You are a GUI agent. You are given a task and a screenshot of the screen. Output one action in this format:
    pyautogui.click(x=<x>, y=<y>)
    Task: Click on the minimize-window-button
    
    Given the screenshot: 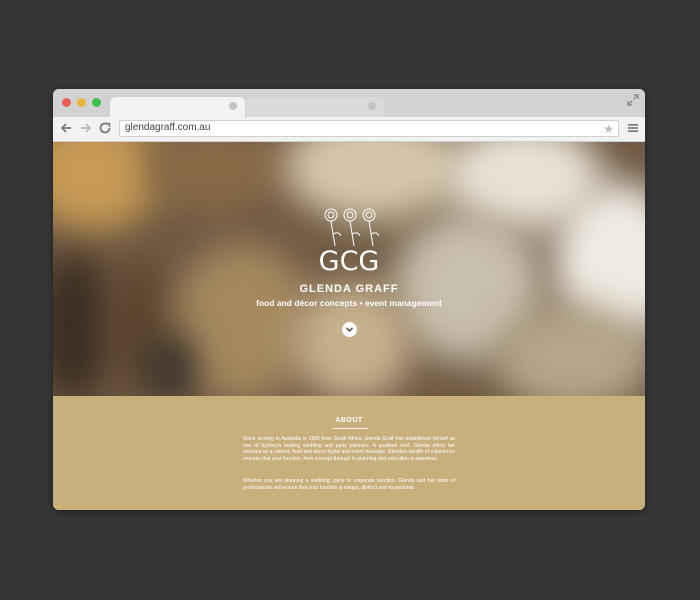 What is the action you would take?
    pyautogui.click(x=81, y=102)
    